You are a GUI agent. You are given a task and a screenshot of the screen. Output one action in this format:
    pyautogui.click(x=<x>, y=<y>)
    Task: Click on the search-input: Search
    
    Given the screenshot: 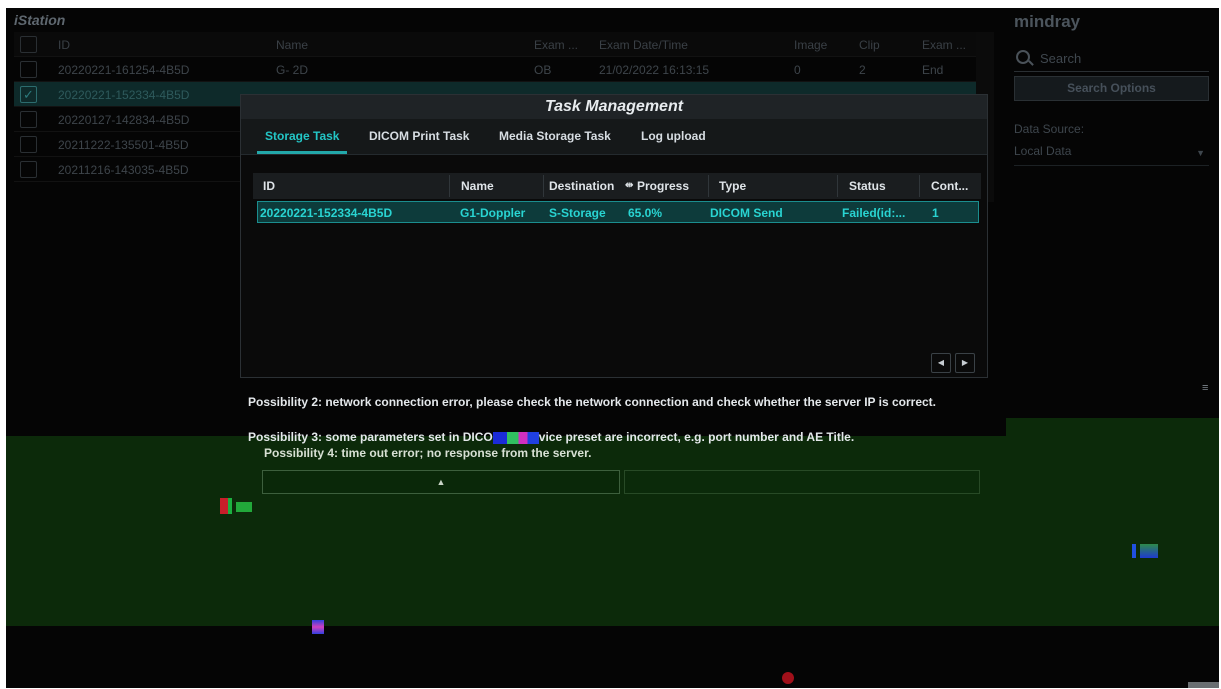 What is the action you would take?
    pyautogui.click(x=1111, y=59)
    